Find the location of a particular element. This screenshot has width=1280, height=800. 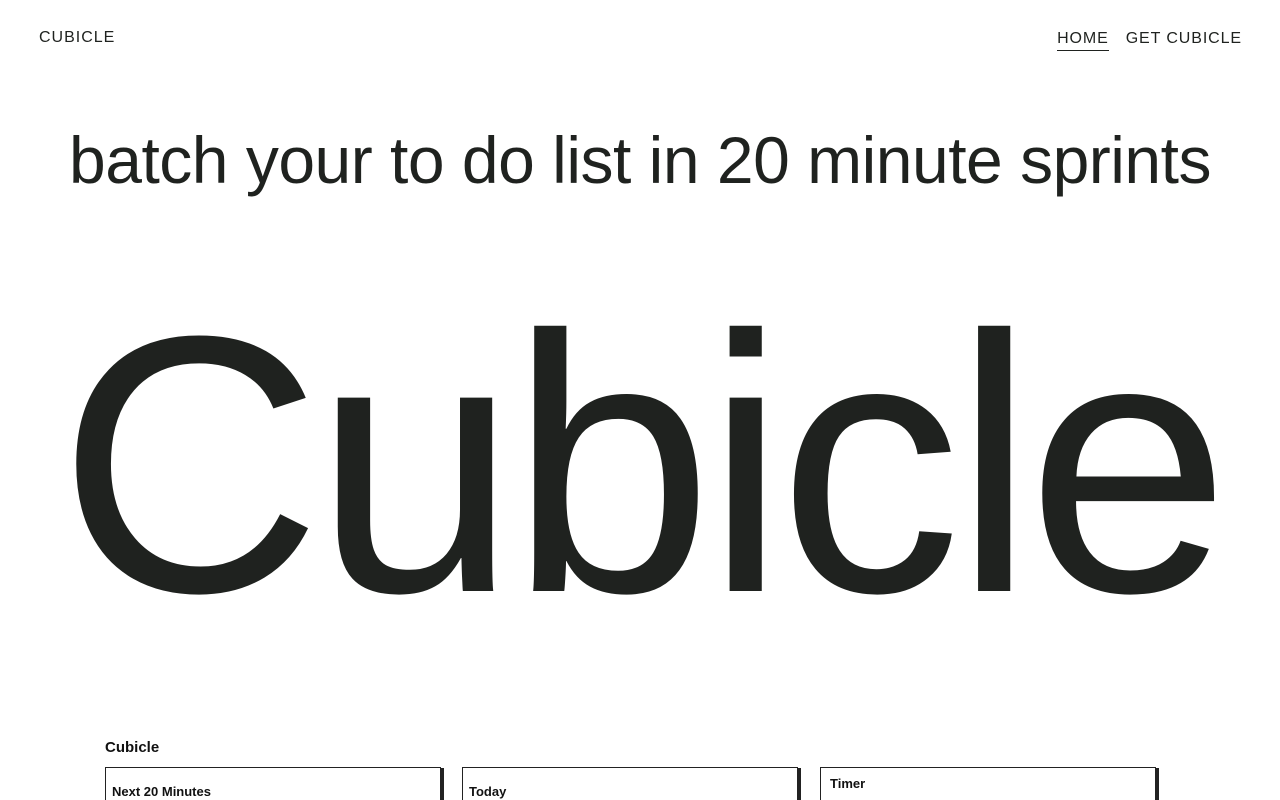

preview-app-title: Cubicle is located at coordinates (132, 747).